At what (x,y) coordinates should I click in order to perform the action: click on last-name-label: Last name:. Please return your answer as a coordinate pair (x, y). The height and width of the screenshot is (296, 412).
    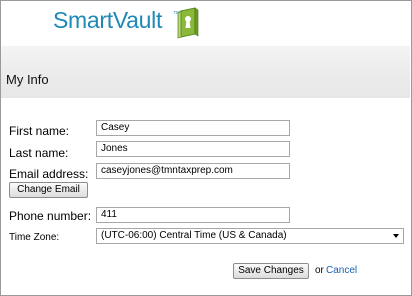
    Looking at the image, I should click on (39, 153).